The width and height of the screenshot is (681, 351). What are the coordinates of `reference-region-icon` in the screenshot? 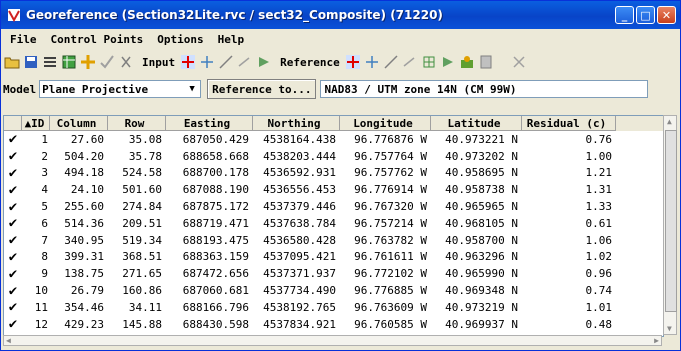 It's located at (448, 62).